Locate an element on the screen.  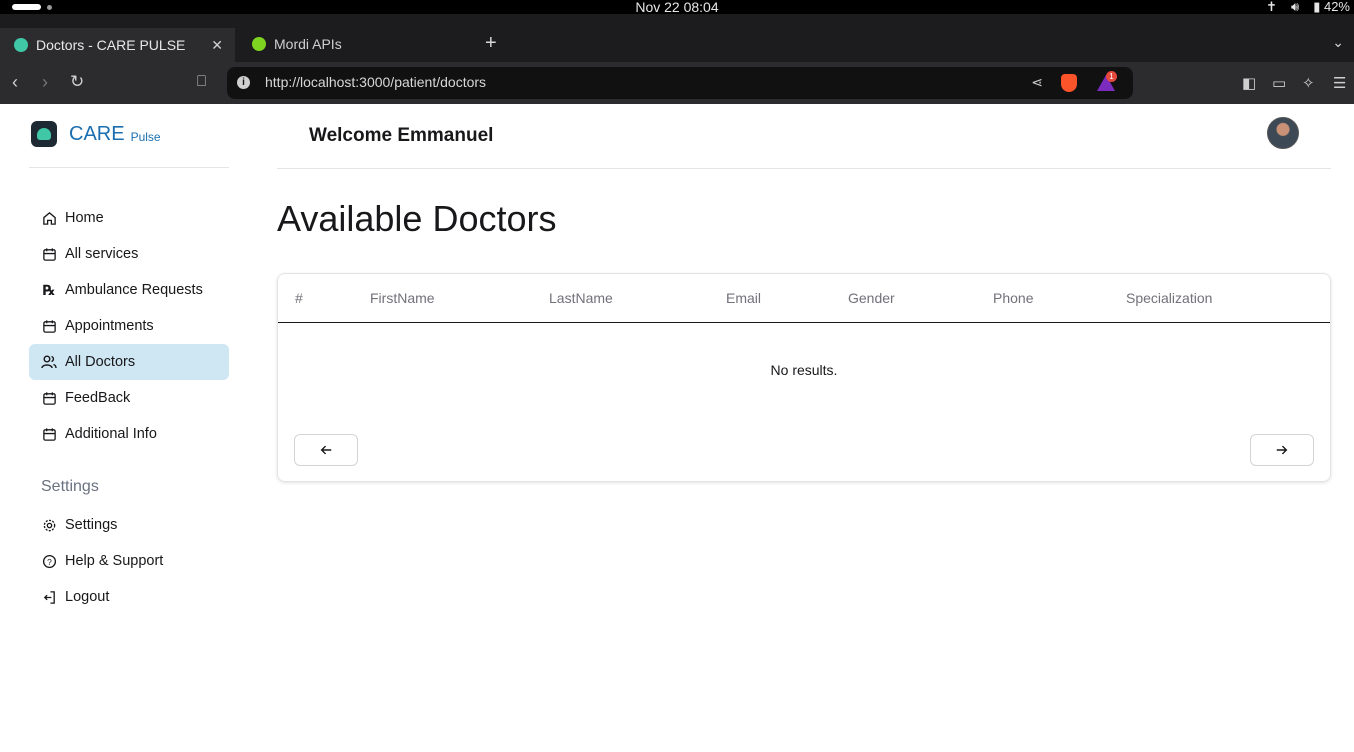
brand-name: CARE is located at coordinates (97, 133).